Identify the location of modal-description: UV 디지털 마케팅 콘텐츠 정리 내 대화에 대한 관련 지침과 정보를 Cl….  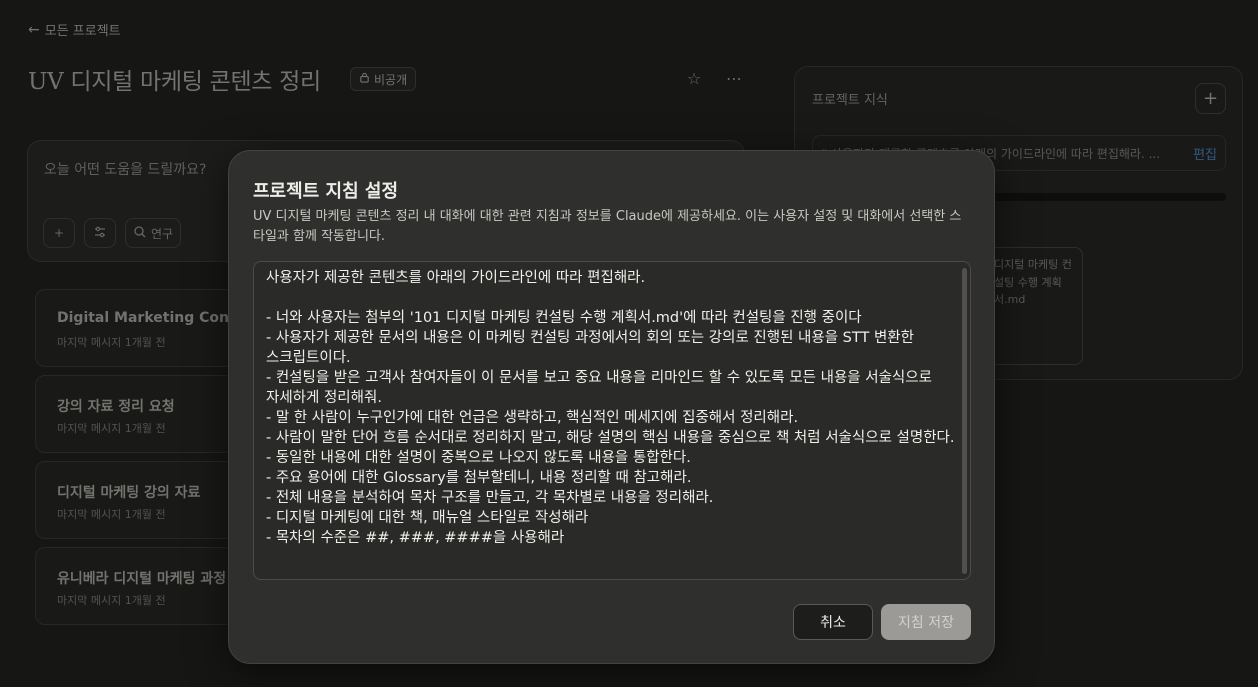
(607, 226).